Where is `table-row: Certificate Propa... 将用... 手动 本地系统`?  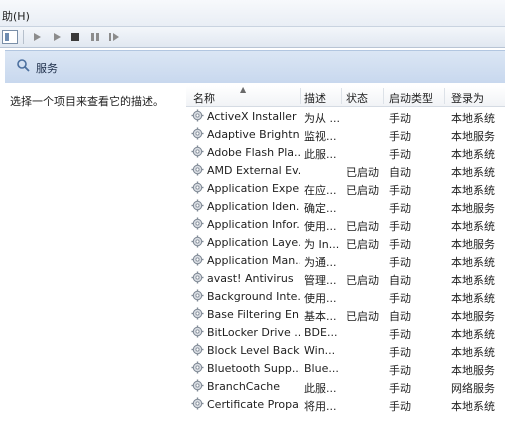
table-row: Certificate Propa... 将用... 手动 本地系统 is located at coordinates (345, 404).